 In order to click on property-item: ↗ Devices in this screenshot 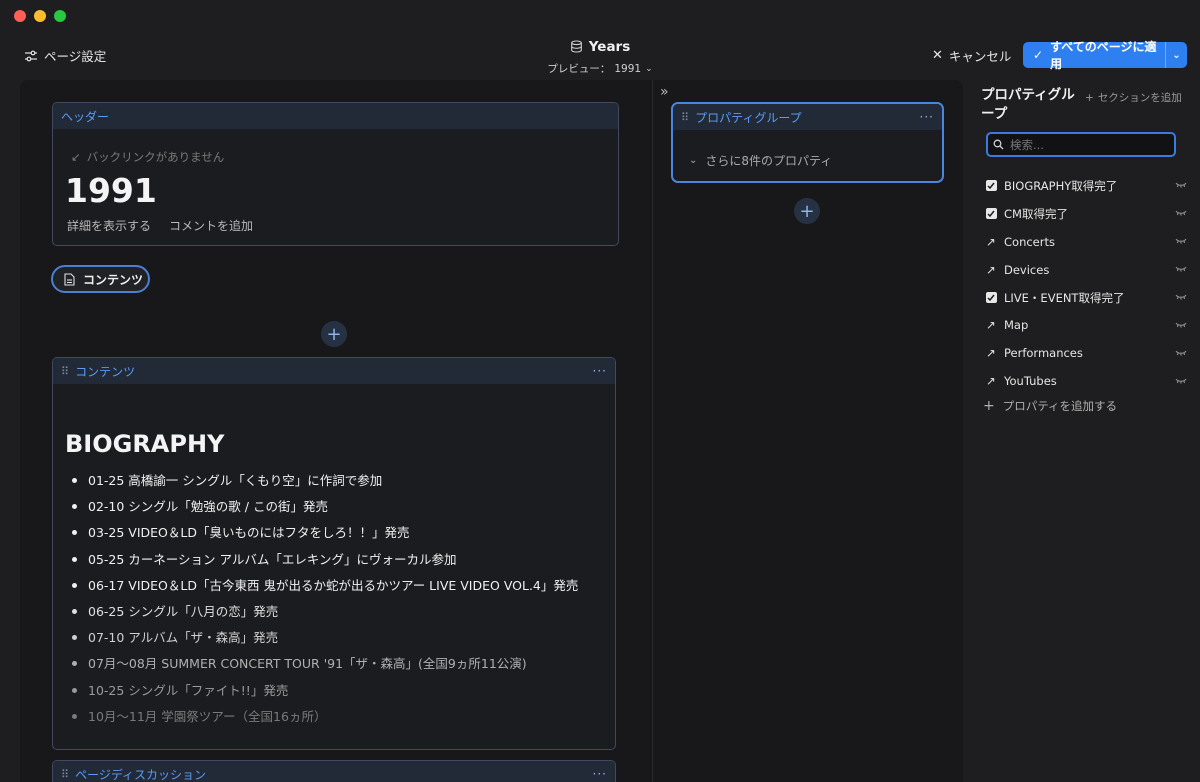, I will do `click(1085, 270)`.